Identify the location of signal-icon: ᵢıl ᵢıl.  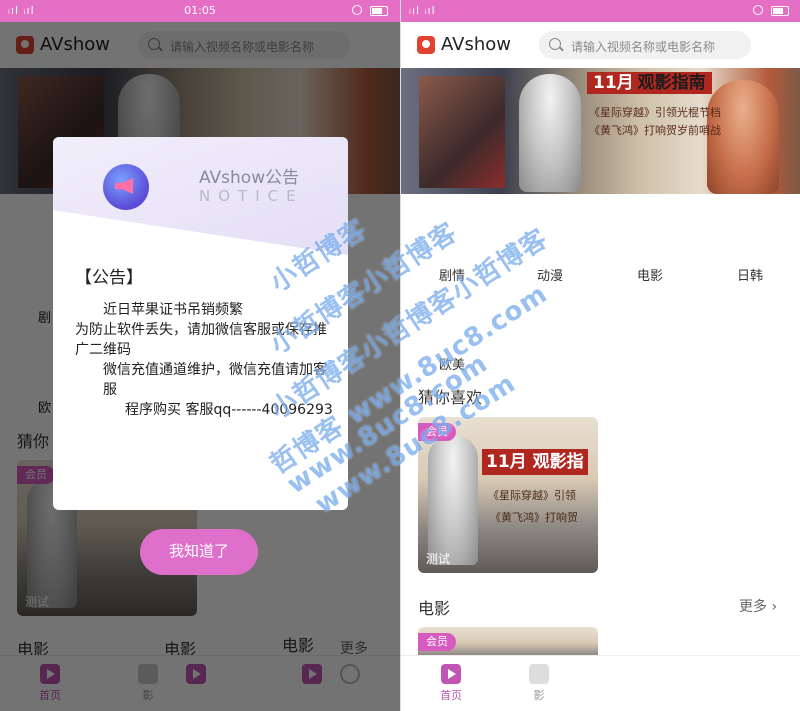
(422, 10).